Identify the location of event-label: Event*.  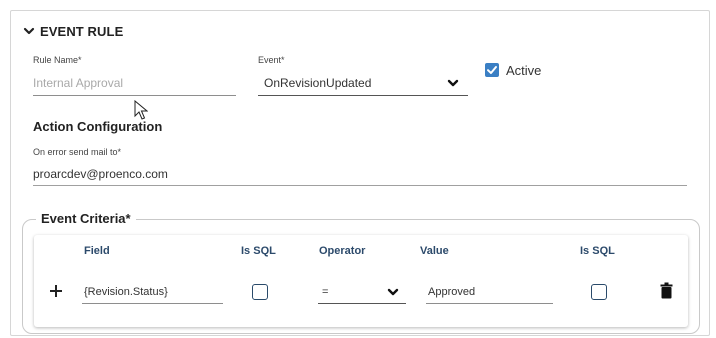
(271, 60).